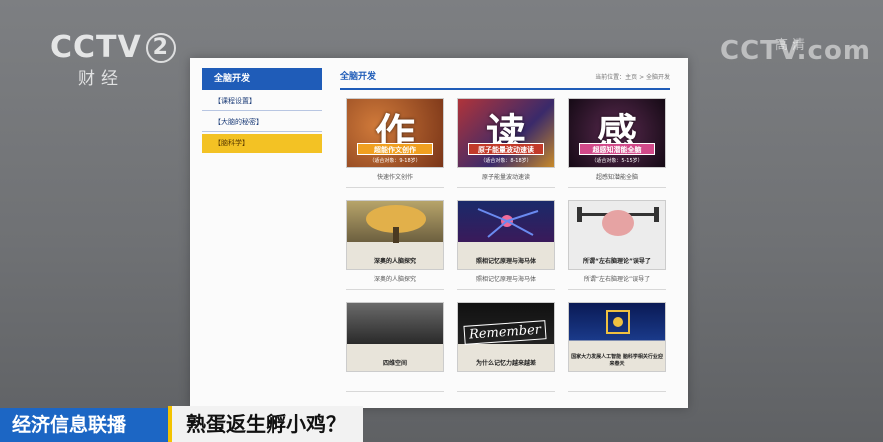 The width and height of the screenshot is (883, 442). What do you see at coordinates (160, 48) in the screenshot?
I see `channel-number: 2` at bounding box center [160, 48].